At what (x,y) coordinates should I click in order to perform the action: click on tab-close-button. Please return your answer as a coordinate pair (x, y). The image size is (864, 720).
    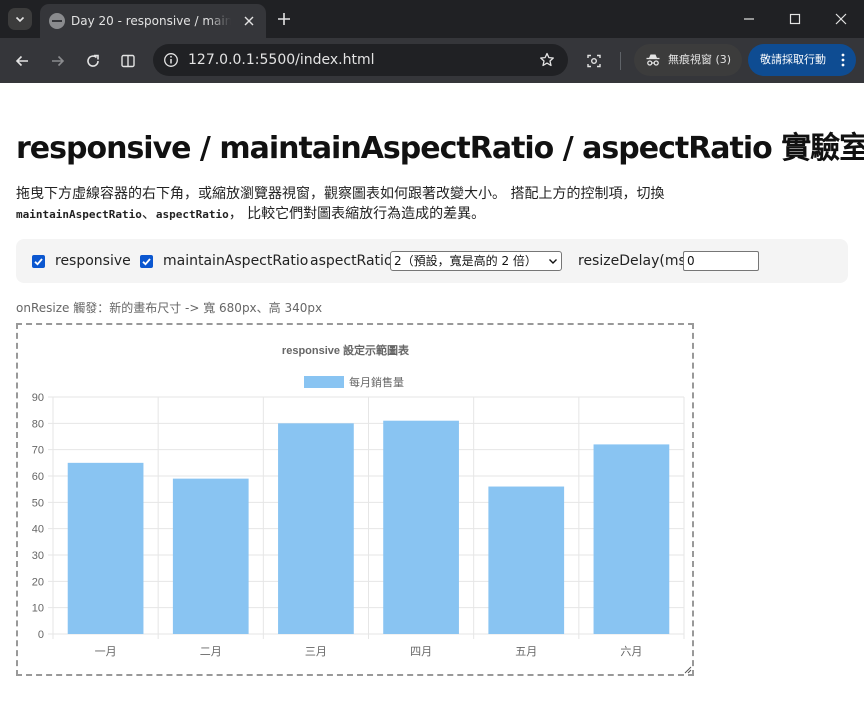
    Looking at the image, I should click on (249, 21).